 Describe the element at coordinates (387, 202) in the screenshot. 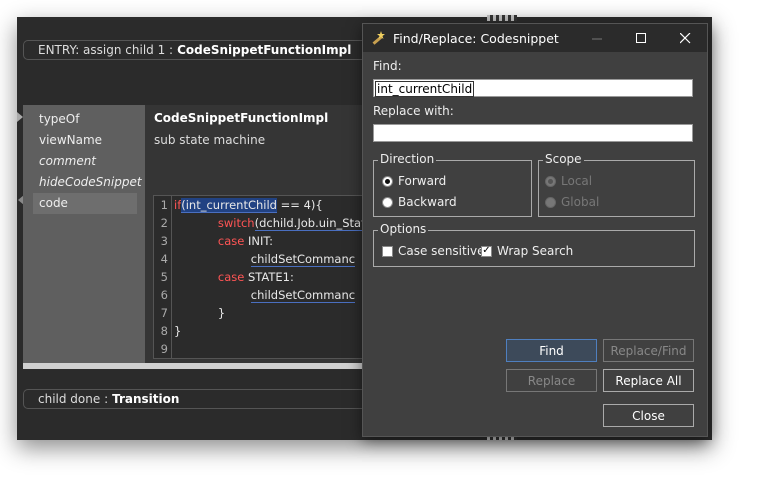

I see `radio-icon` at that location.